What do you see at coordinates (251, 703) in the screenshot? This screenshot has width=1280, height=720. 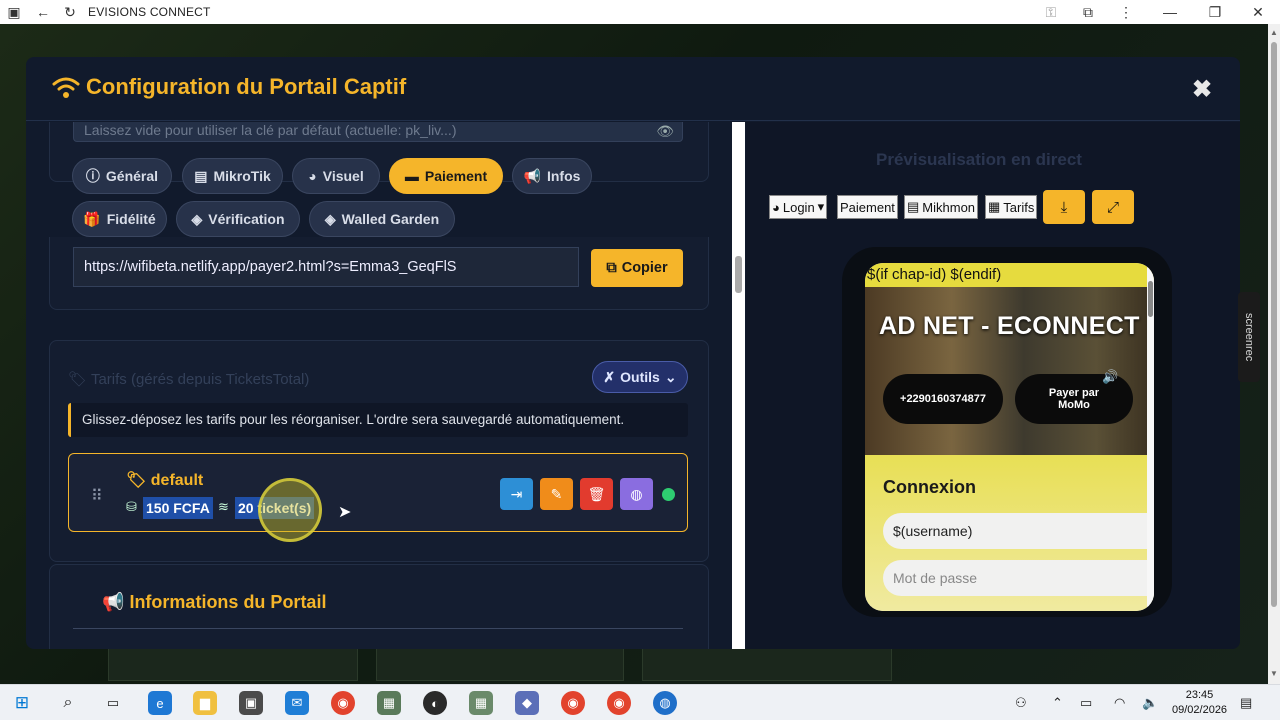 I see `store-icon: ▣` at bounding box center [251, 703].